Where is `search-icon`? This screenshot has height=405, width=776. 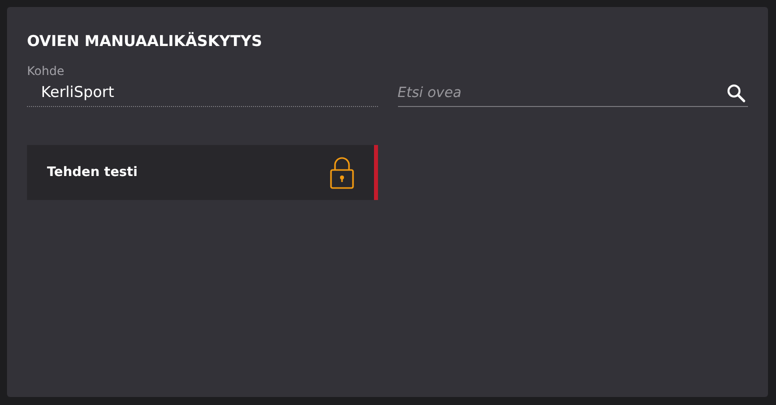
search-icon is located at coordinates (736, 93).